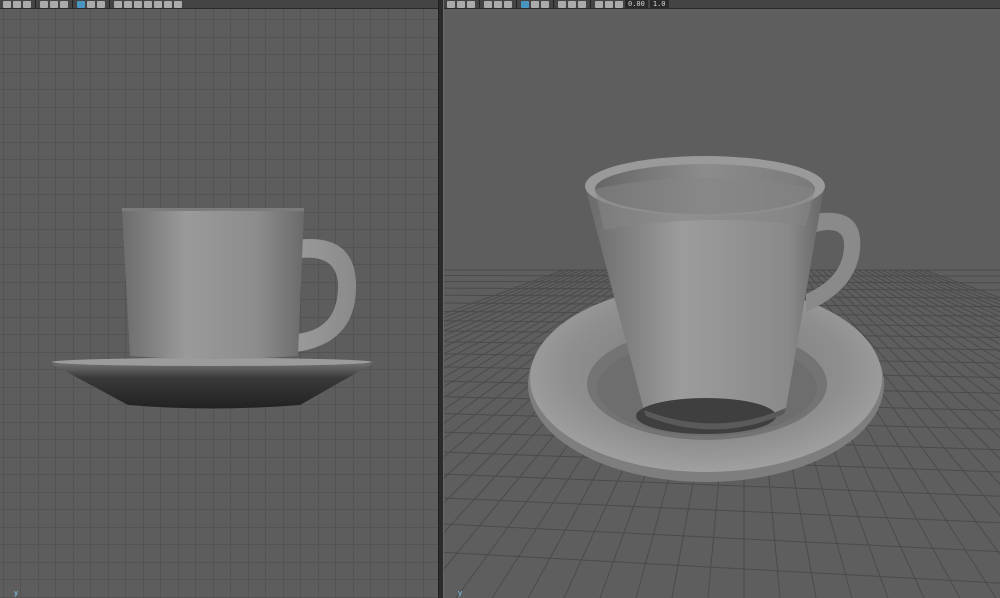 Image resolution: width=1000 pixels, height=598 pixels. What do you see at coordinates (213, 283) in the screenshot?
I see `mug-body-front` at bounding box center [213, 283].